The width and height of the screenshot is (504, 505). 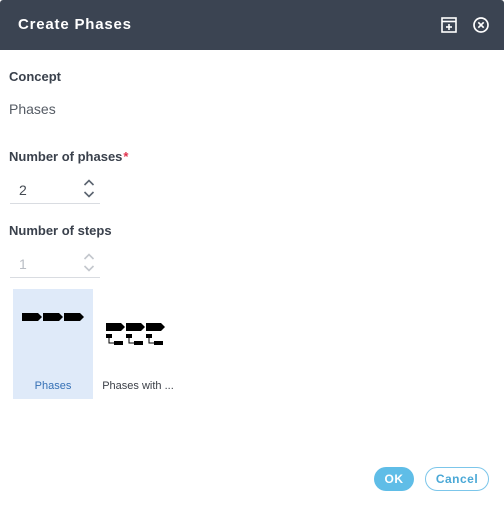 What do you see at coordinates (60, 230) in the screenshot?
I see `steps-label: Number of steps` at bounding box center [60, 230].